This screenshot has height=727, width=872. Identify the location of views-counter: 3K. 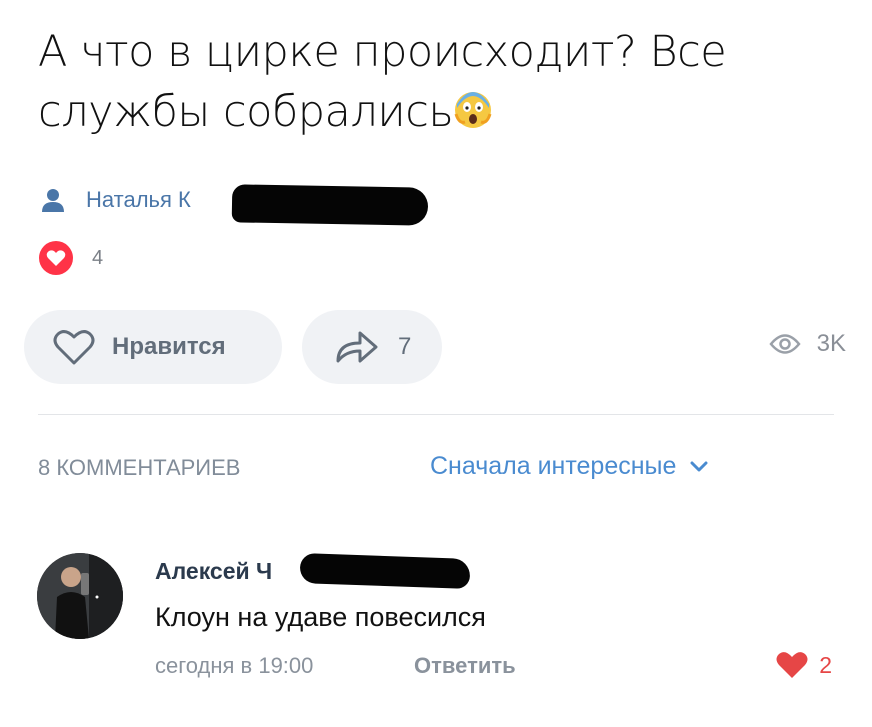
(807, 344).